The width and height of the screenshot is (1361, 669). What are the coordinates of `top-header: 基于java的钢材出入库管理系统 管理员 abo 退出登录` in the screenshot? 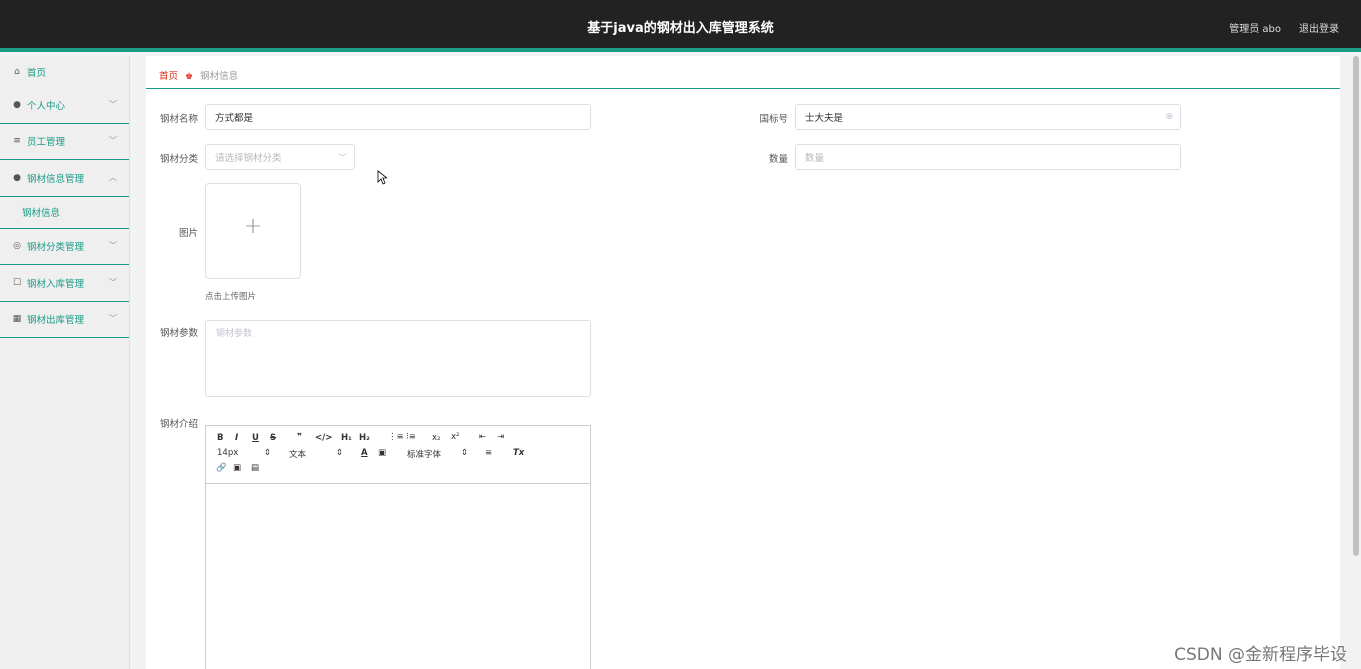 It's located at (680, 26).